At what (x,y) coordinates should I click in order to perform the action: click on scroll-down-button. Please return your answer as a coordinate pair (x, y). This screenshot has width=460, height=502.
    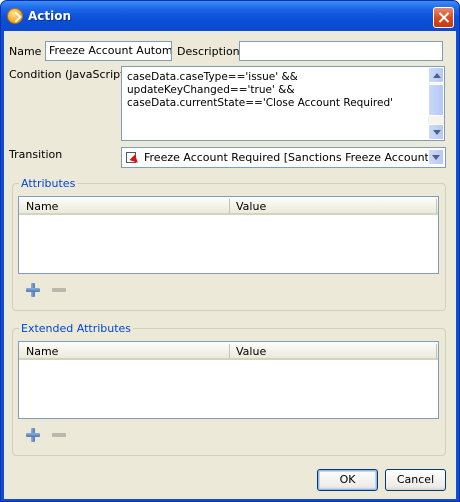
    Looking at the image, I should click on (436, 132).